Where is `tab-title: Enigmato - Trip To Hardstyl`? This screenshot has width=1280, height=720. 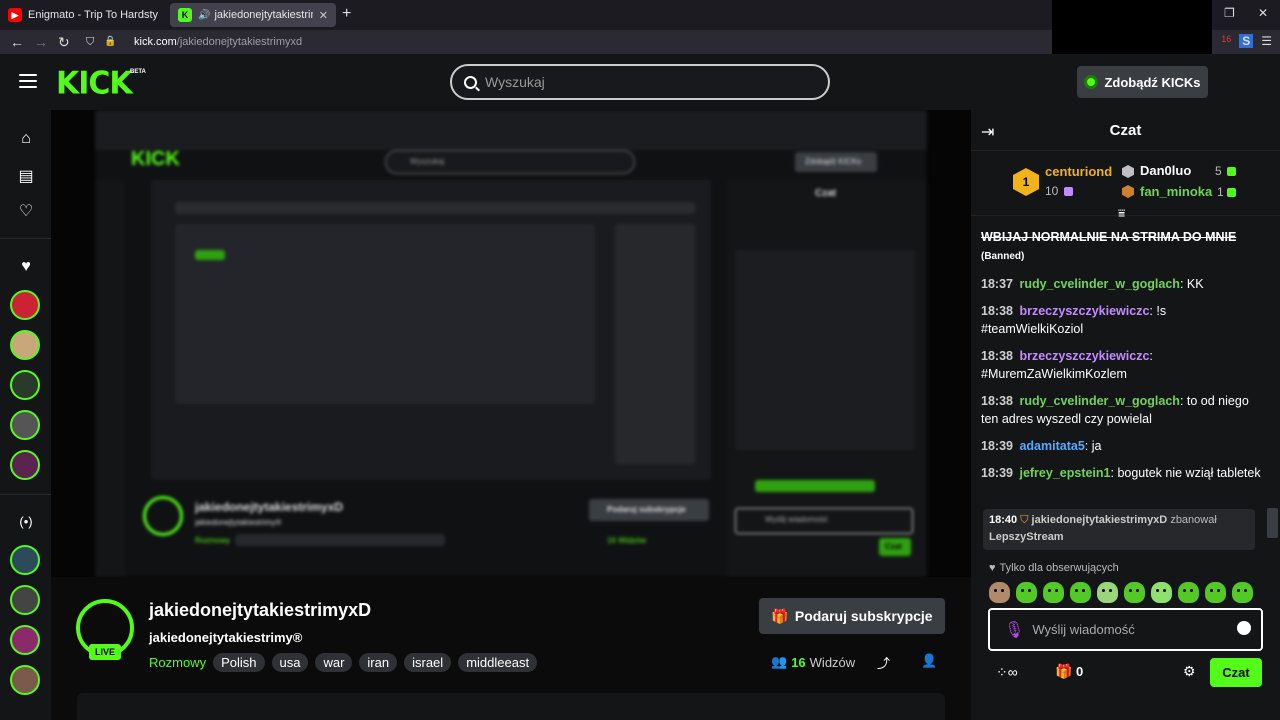
tab-title: Enigmato - Trip To Hardstyl is located at coordinates (93, 15).